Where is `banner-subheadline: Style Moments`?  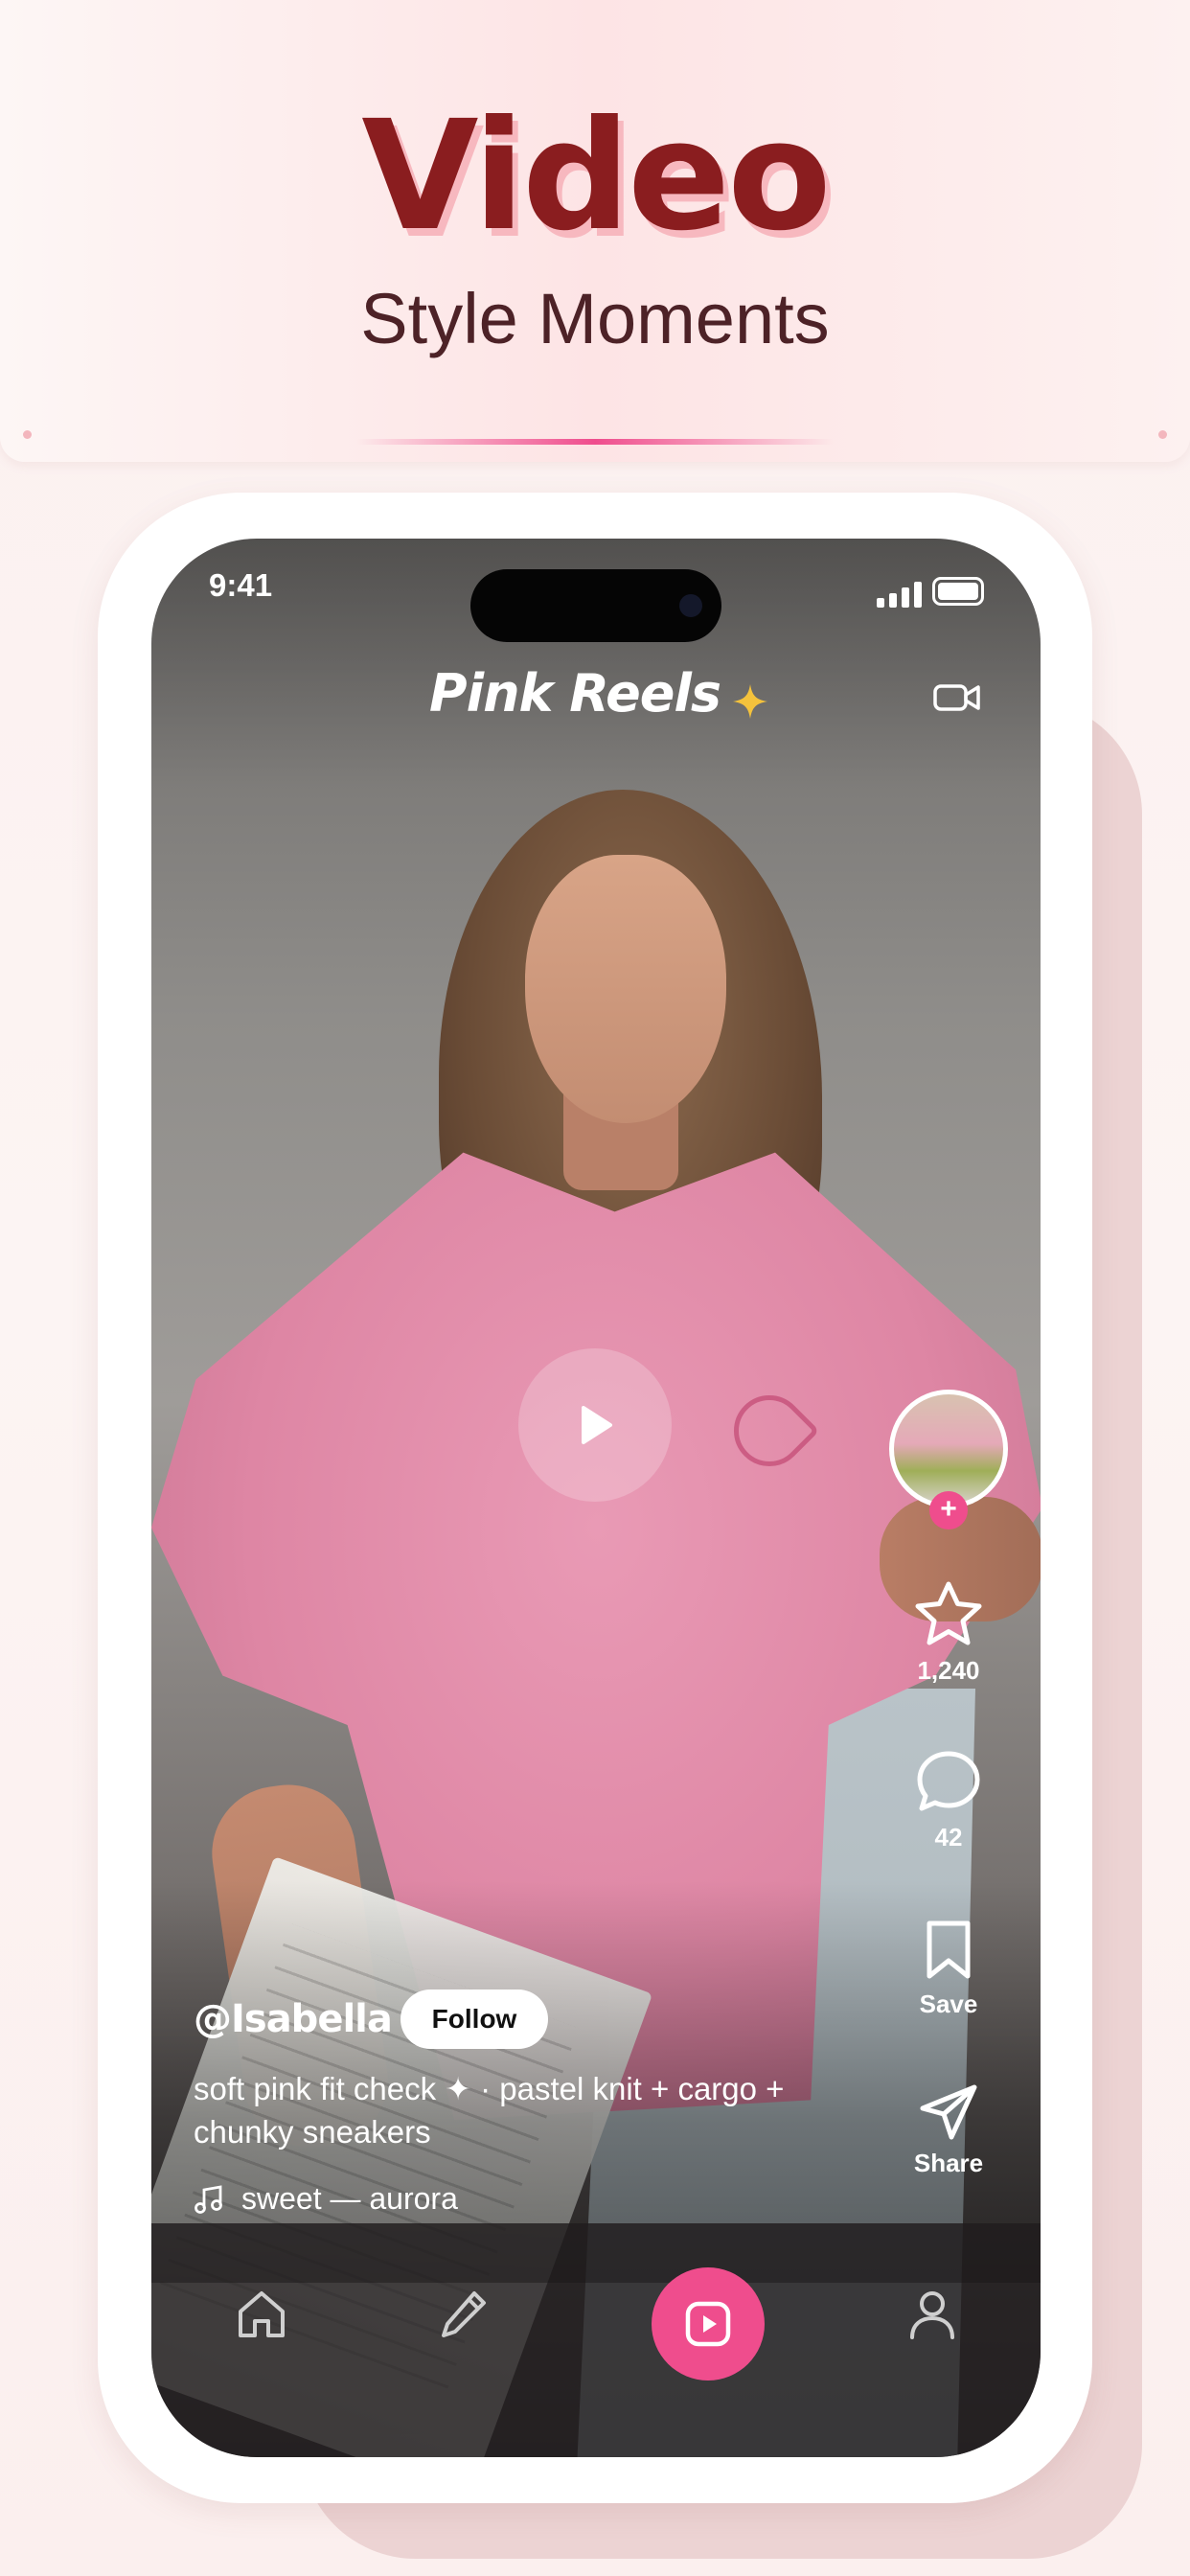
banner-subheadline: Style Moments is located at coordinates (595, 318).